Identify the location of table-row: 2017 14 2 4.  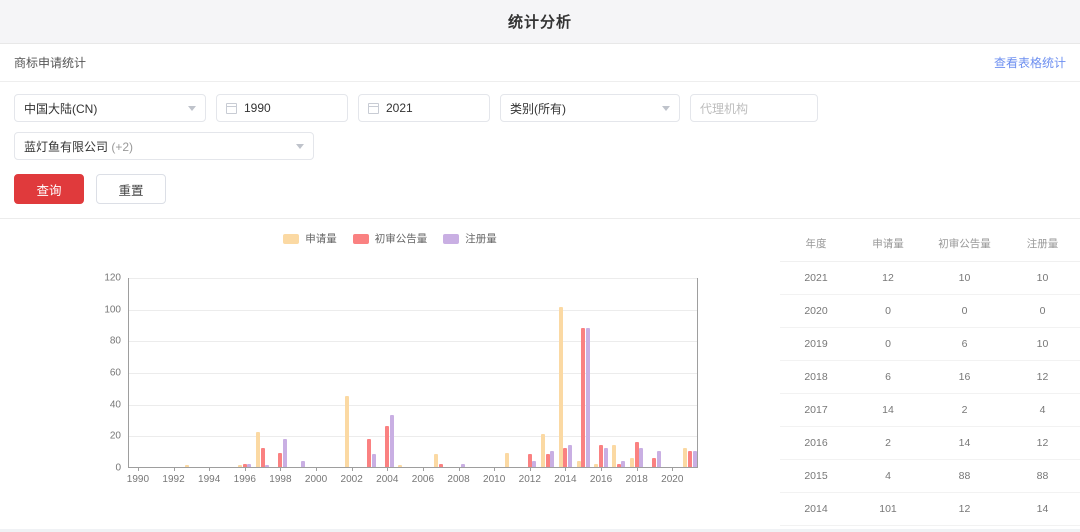
(930, 410).